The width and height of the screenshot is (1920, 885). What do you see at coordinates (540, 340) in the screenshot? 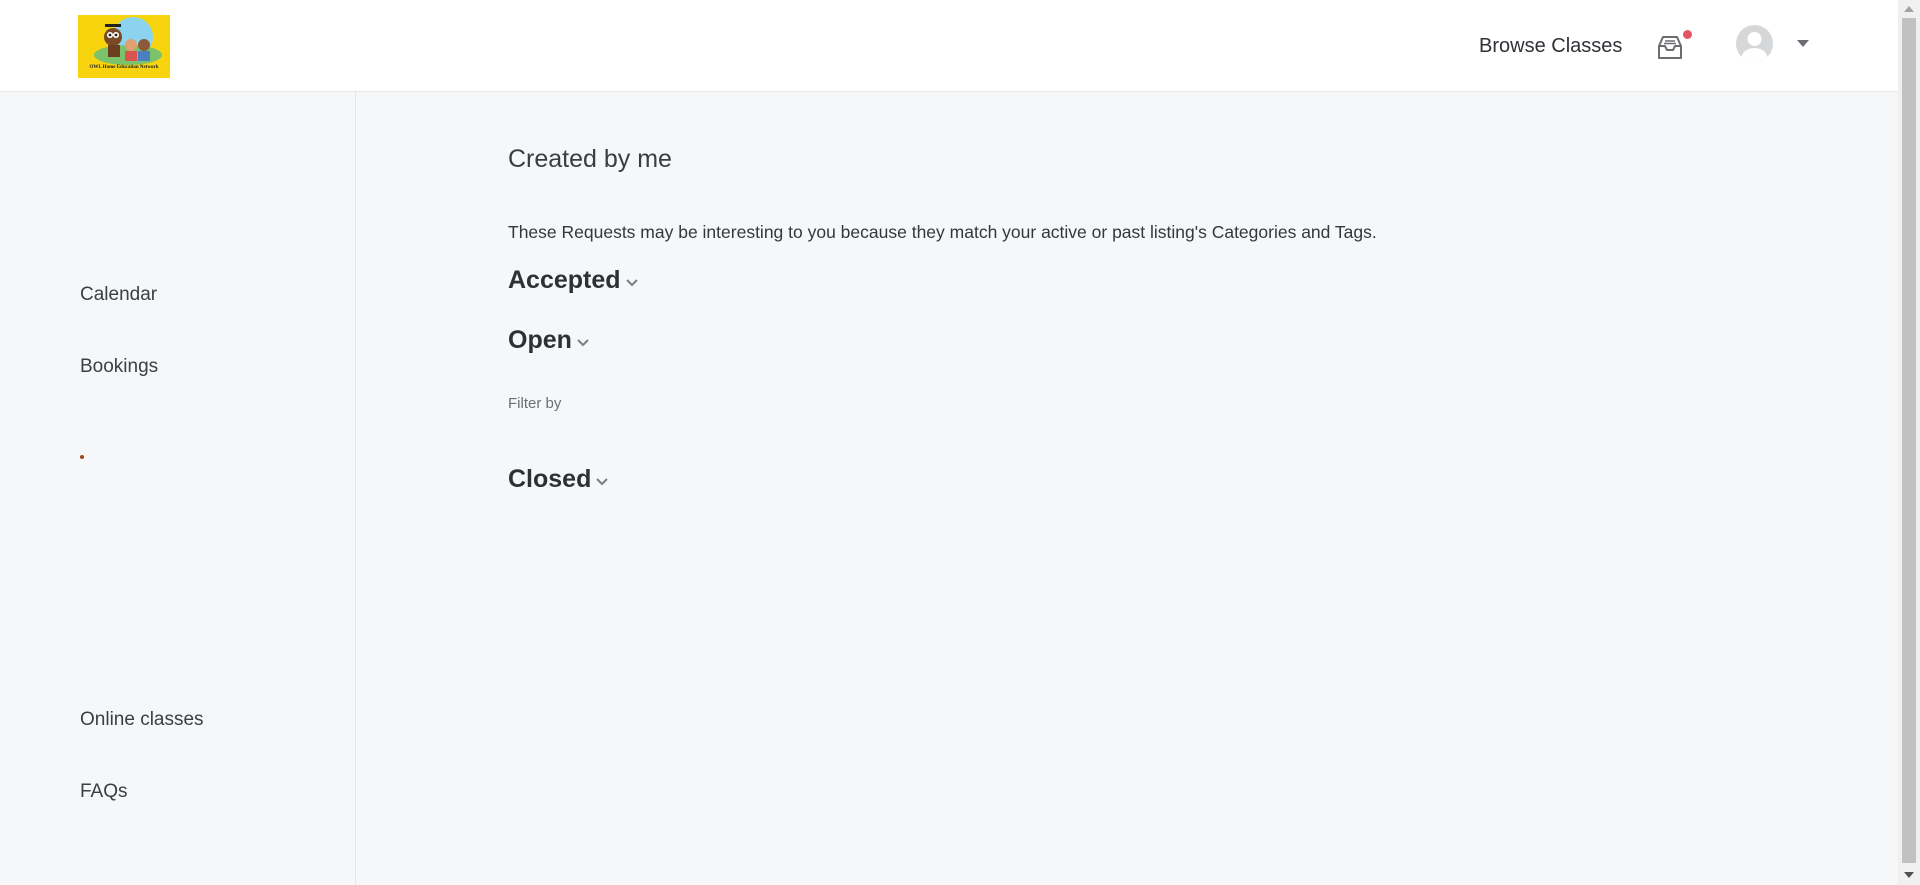
I see `section-label: Open` at bounding box center [540, 340].